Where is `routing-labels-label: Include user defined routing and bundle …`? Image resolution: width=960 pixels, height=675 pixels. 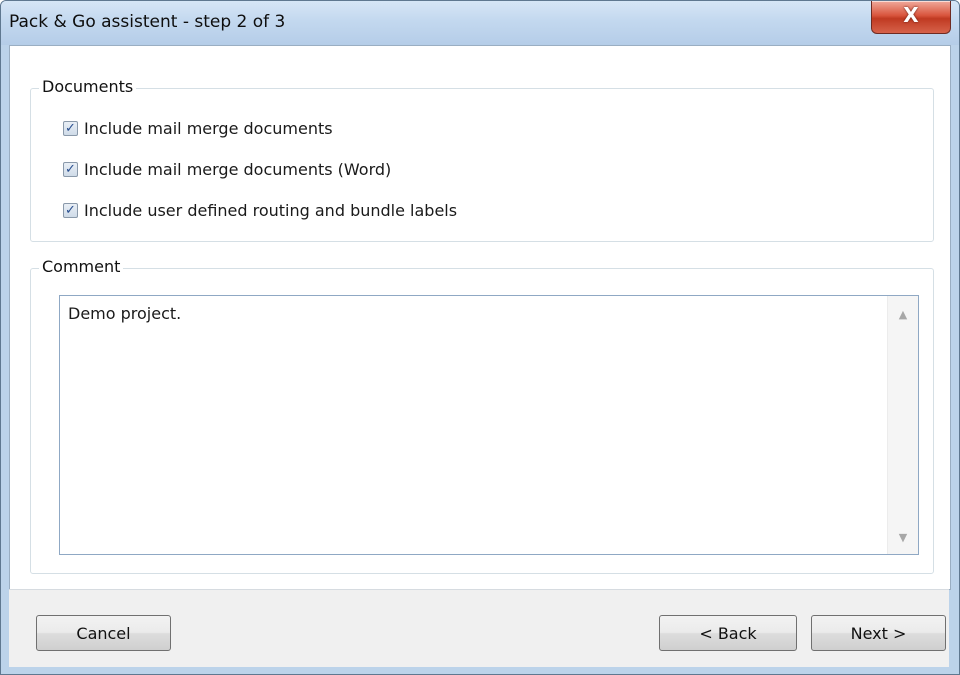 routing-labels-label: Include user defined routing and bundle … is located at coordinates (271, 210).